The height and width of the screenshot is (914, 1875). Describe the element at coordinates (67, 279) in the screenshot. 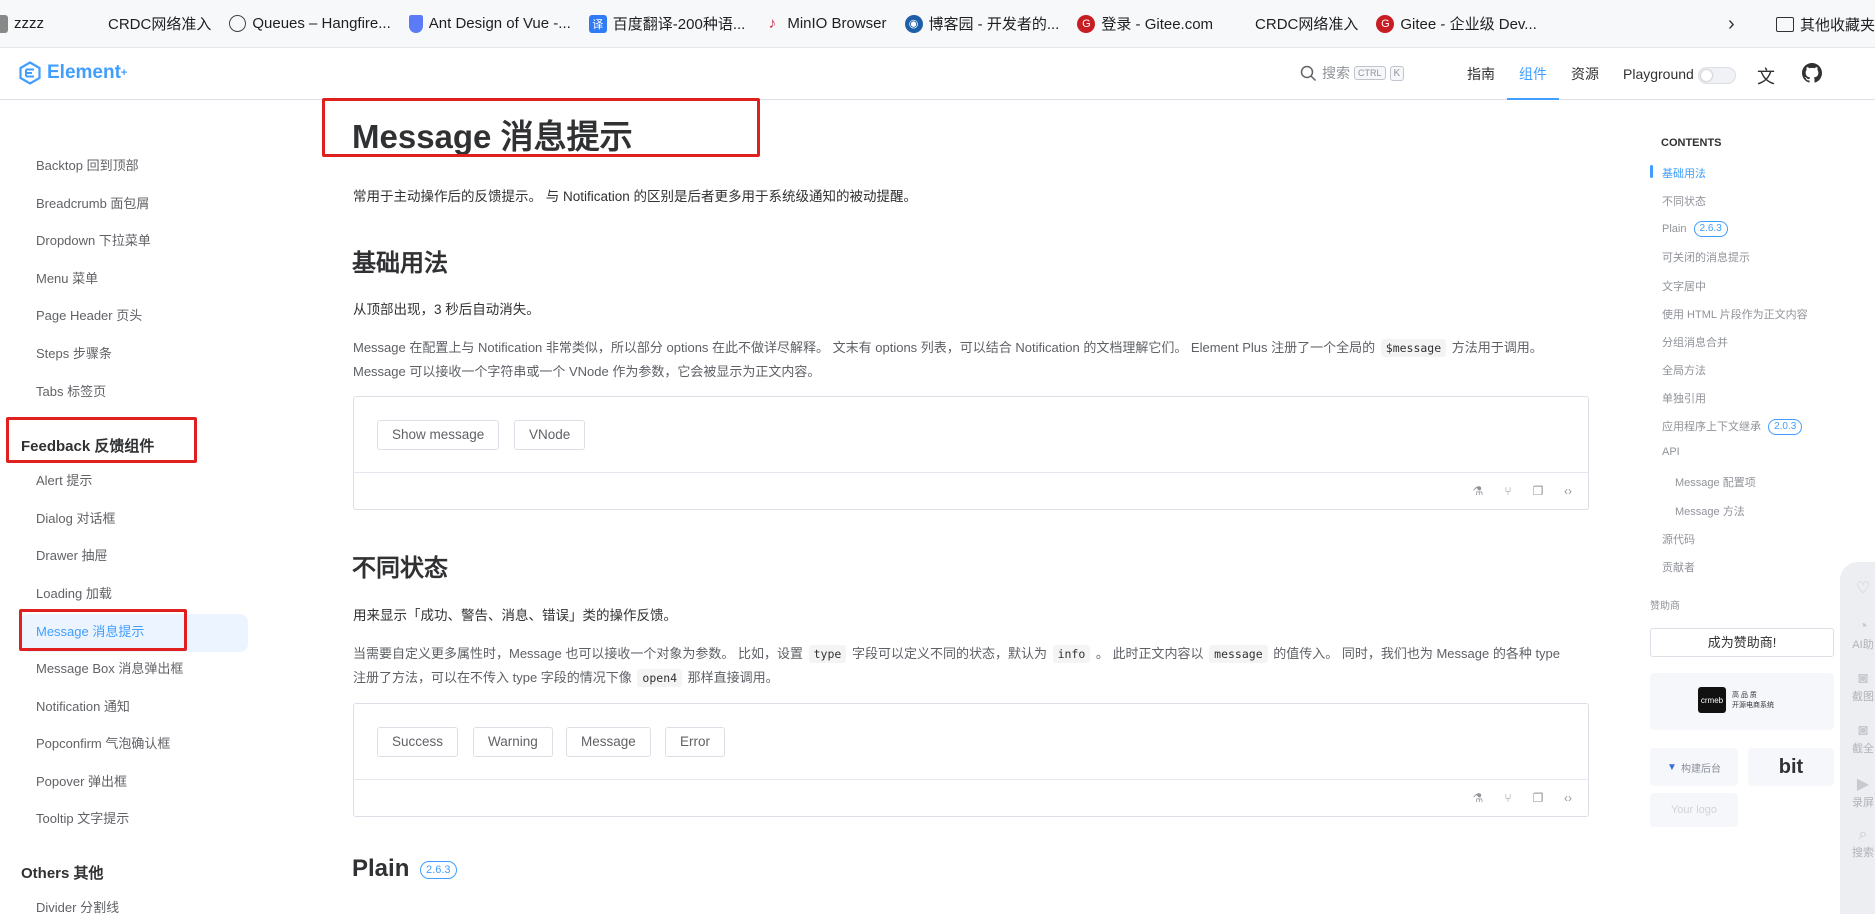

I see `sidebar-item-menu: Menu 菜单` at that location.